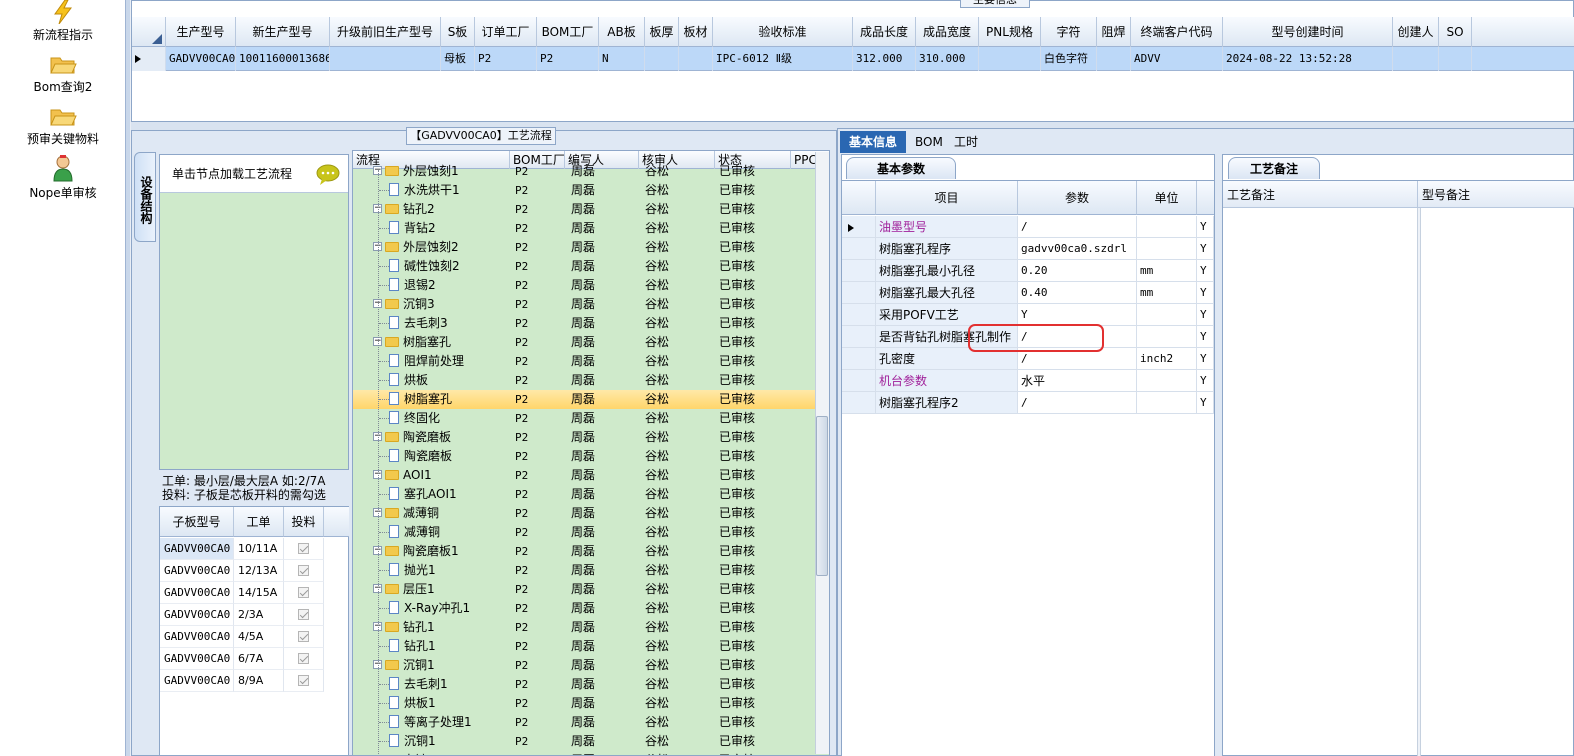 The width and height of the screenshot is (1574, 756). What do you see at coordinates (584, 570) in the screenshot?
I see `tree-row: 抛光1 P2 周磊 谷松 已审核` at bounding box center [584, 570].